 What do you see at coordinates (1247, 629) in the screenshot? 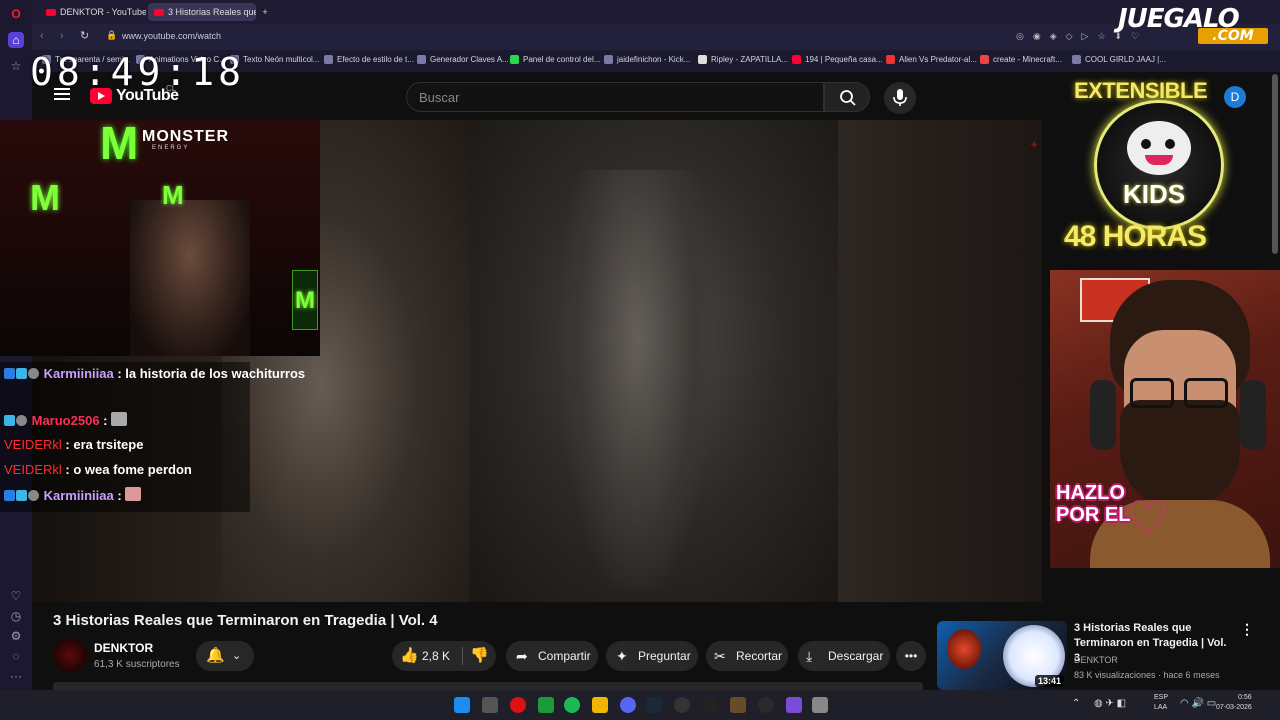
I see `kebab-menu-icon: ⋮` at bounding box center [1247, 629].